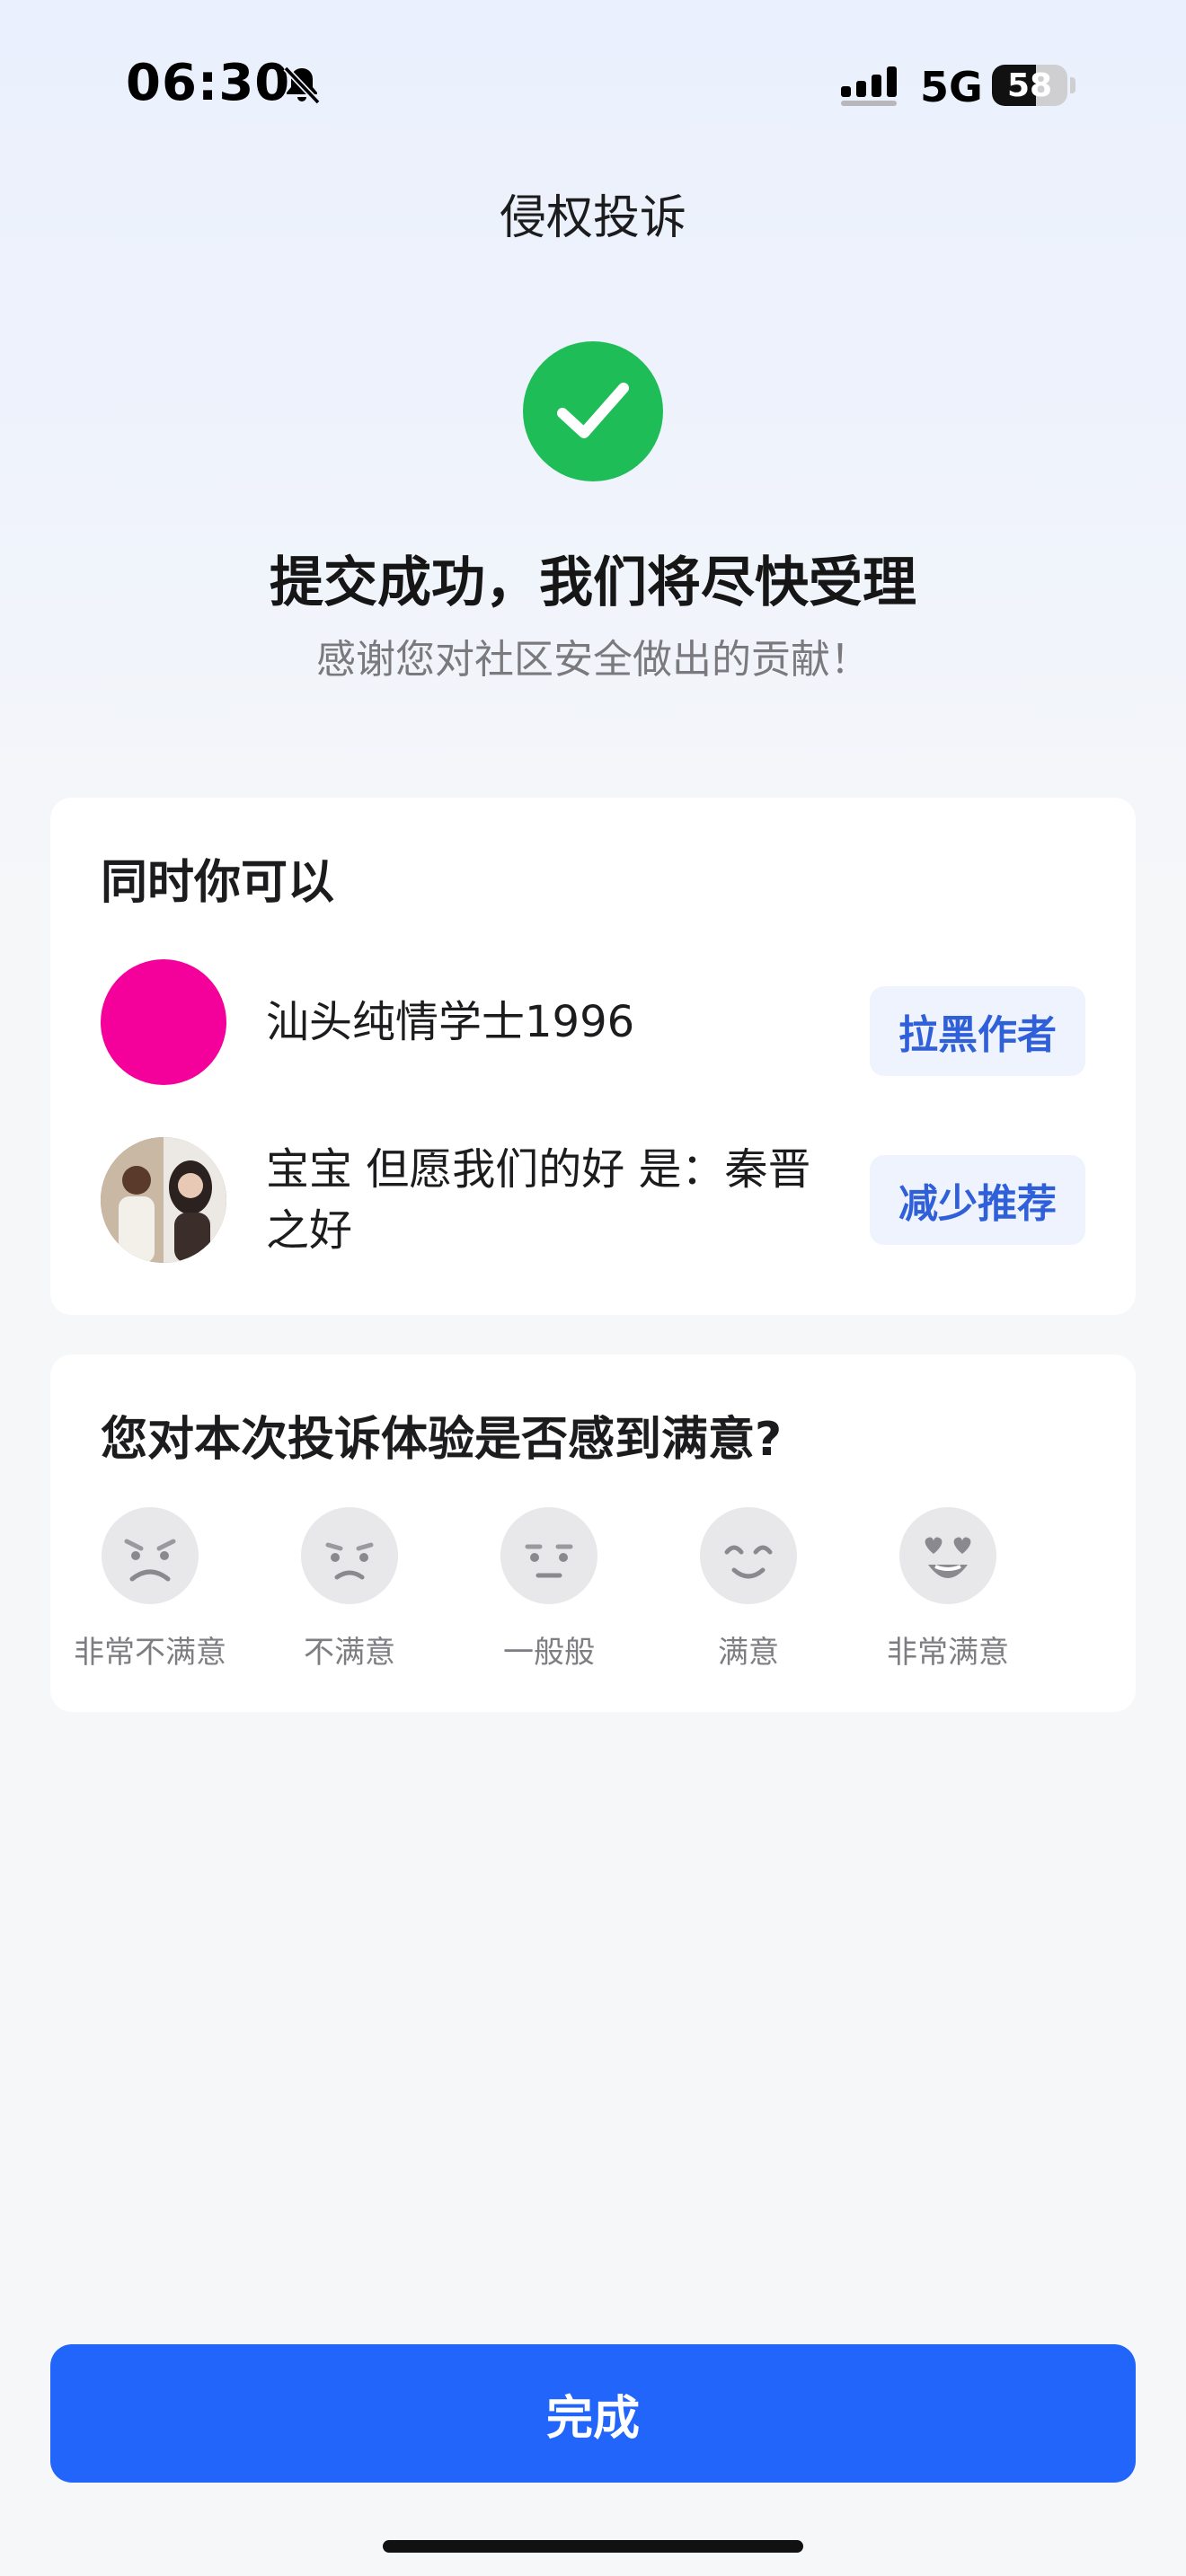  I want to click on battery-cap, so click(1072, 85).